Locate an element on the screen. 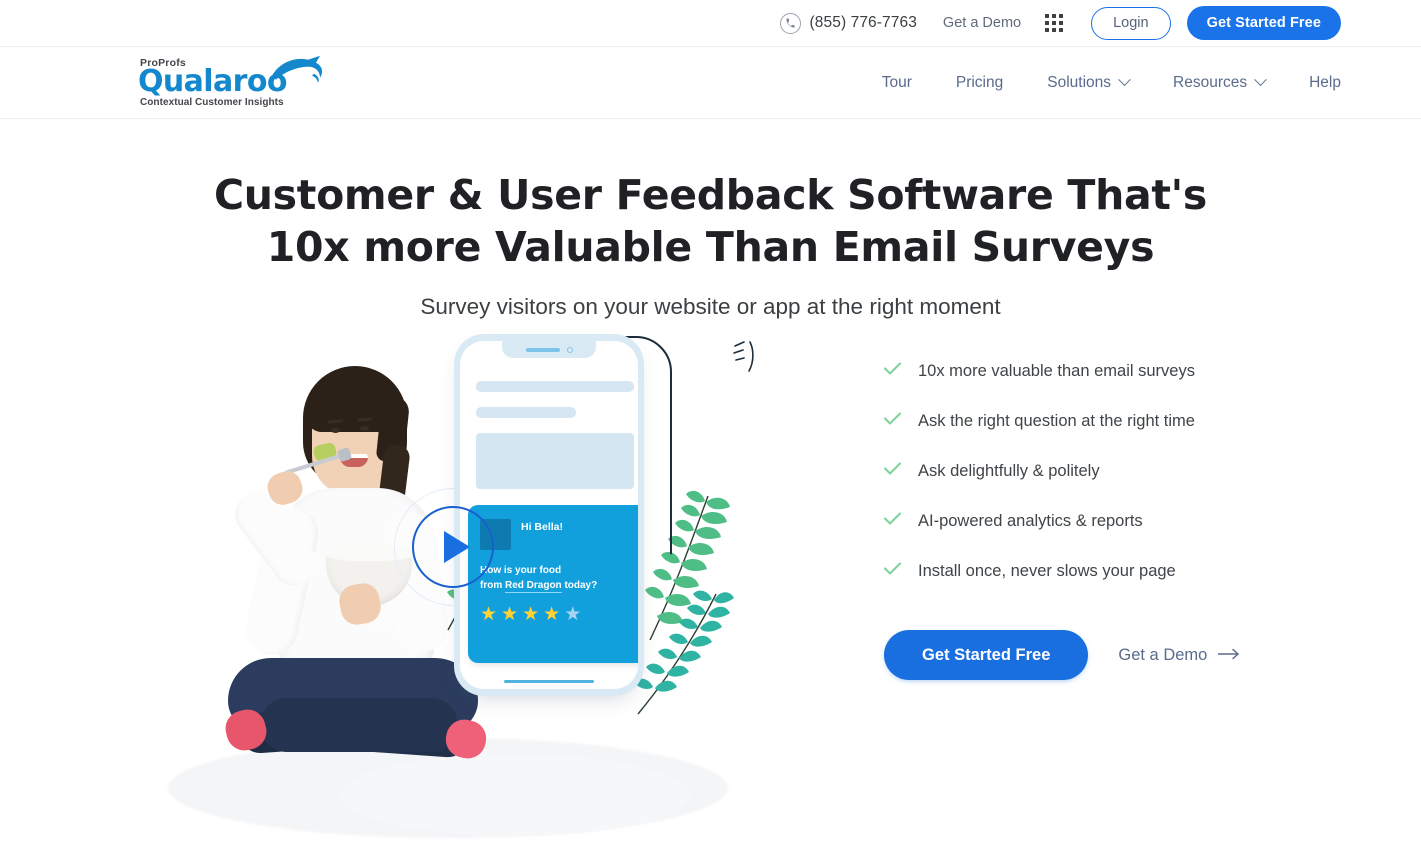 The height and width of the screenshot is (855, 1421). nav-item-resources: Resources is located at coordinates (1219, 82).